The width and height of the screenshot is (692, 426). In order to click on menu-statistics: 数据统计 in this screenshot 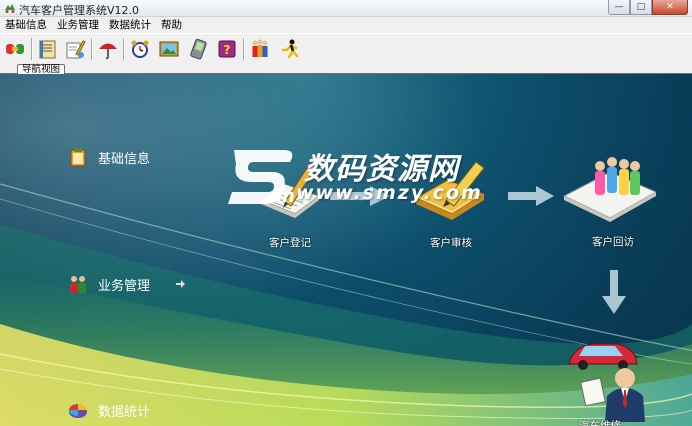, I will do `click(130, 25)`.